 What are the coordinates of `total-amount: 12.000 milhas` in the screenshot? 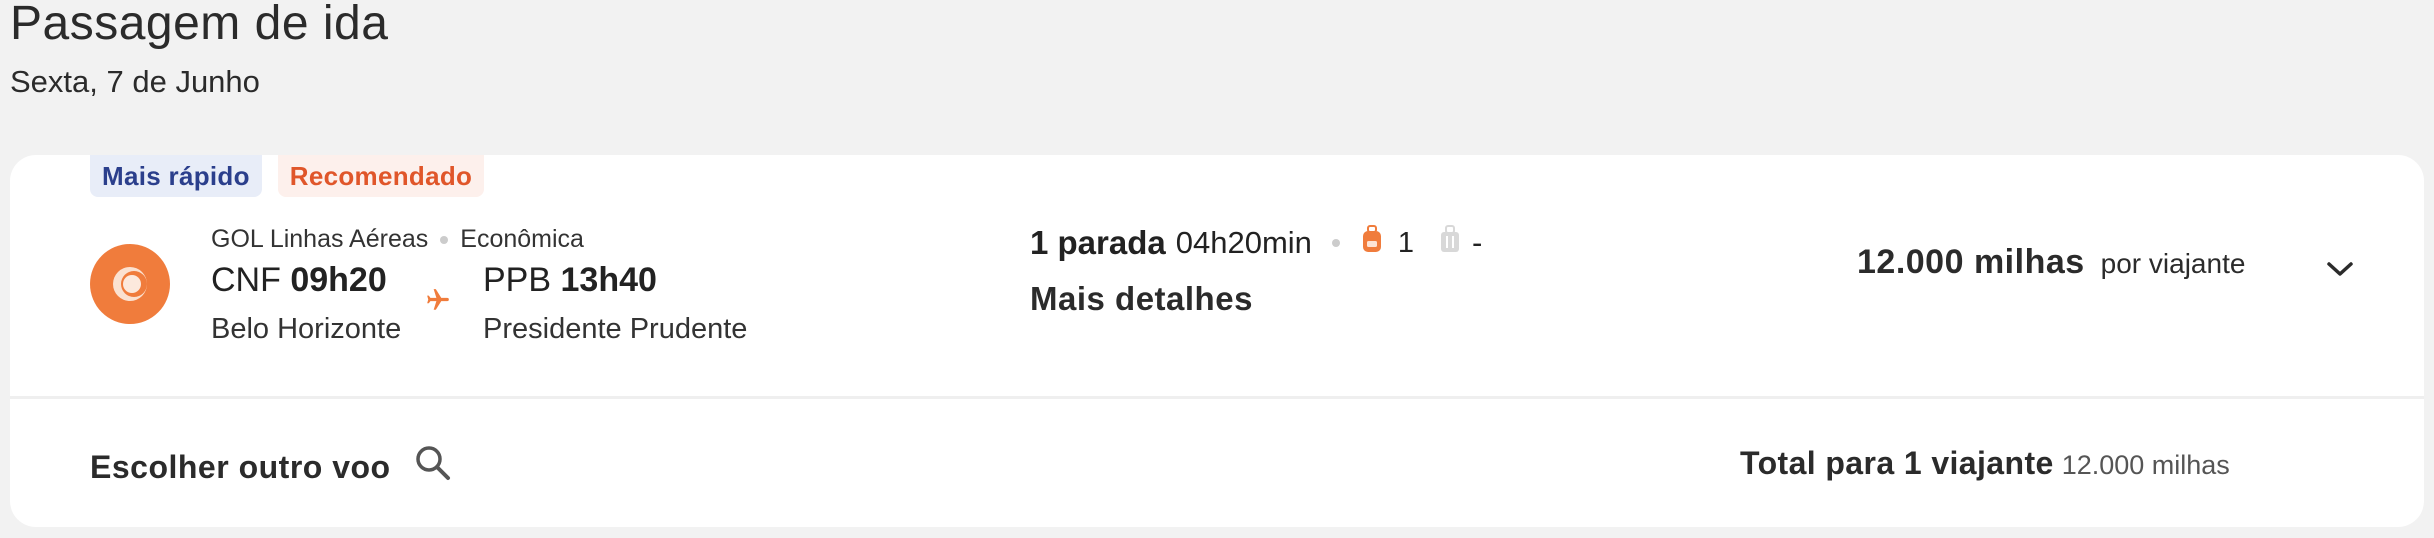 It's located at (2145, 465).